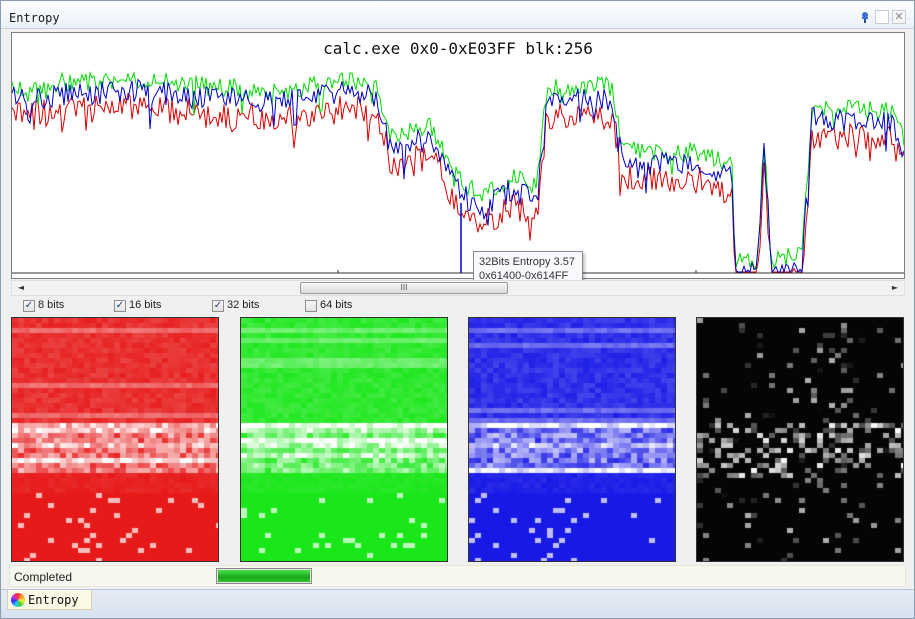  What do you see at coordinates (18, 600) in the screenshot?
I see `color-wheel-icon` at bounding box center [18, 600].